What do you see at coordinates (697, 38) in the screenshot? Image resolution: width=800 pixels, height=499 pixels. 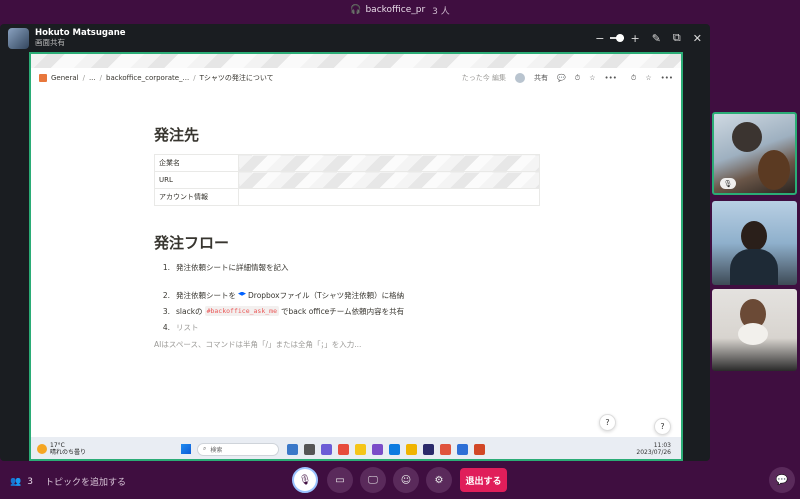 I see `close-button: ✕` at bounding box center [697, 38].